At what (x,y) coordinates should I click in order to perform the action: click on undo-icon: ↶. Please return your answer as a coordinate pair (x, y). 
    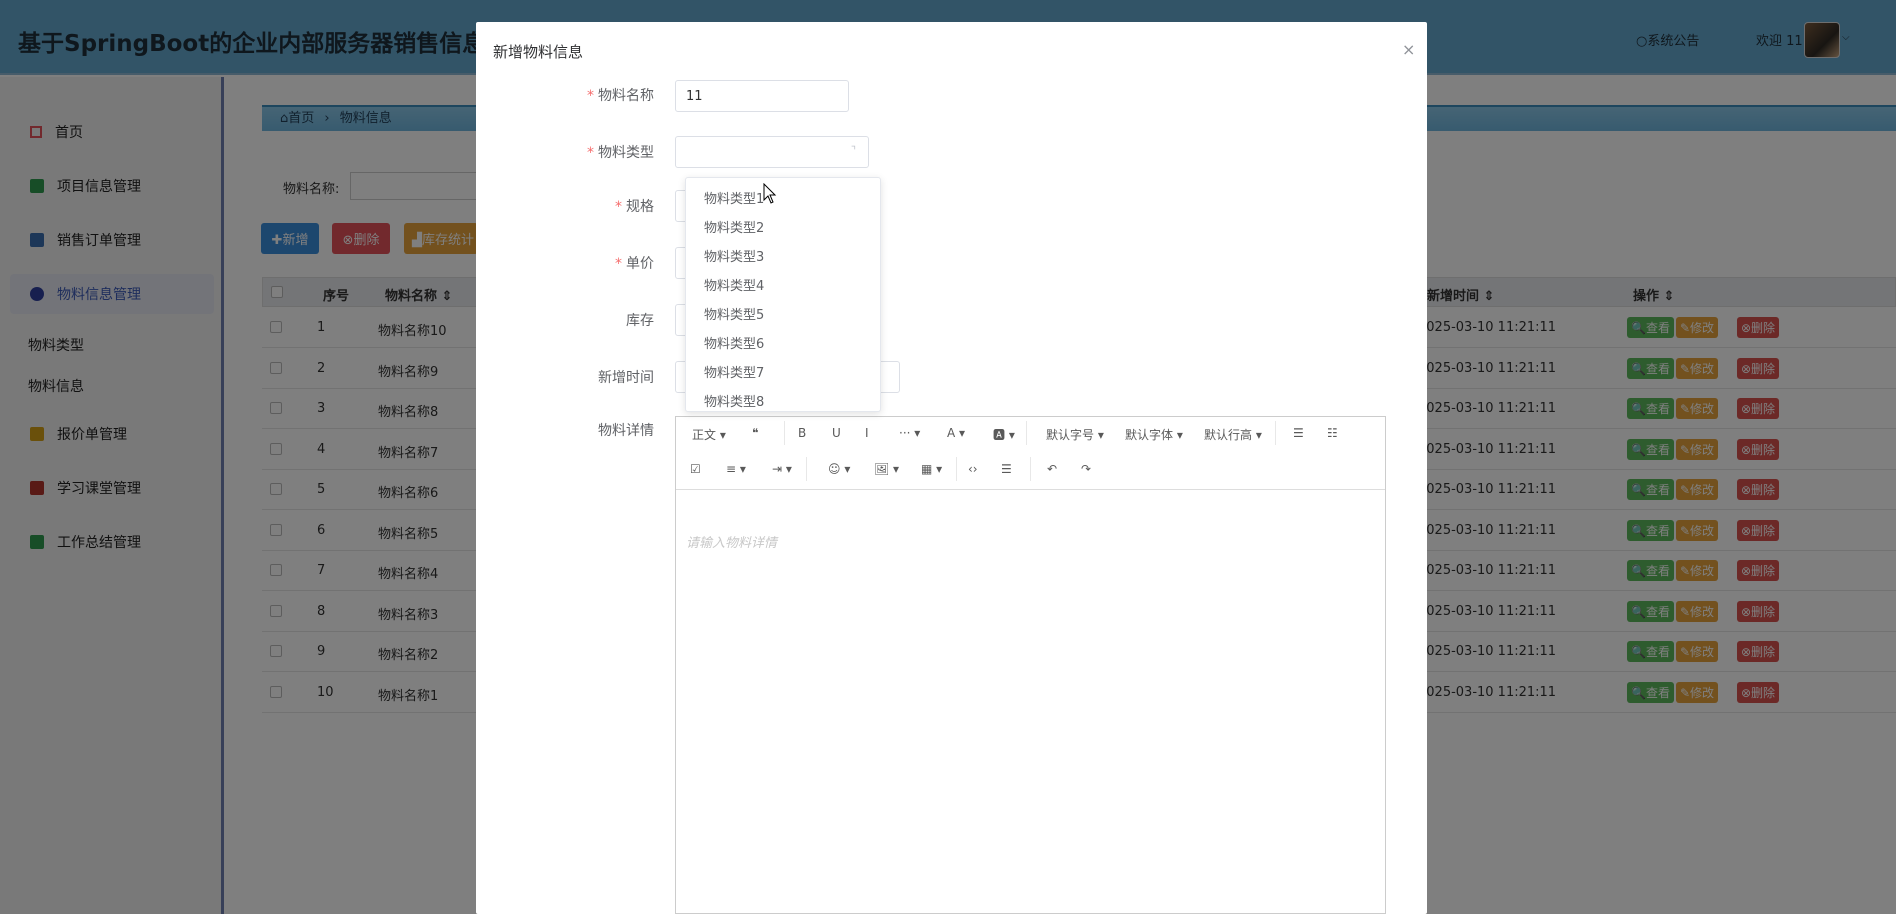
    Looking at the image, I should click on (1052, 469).